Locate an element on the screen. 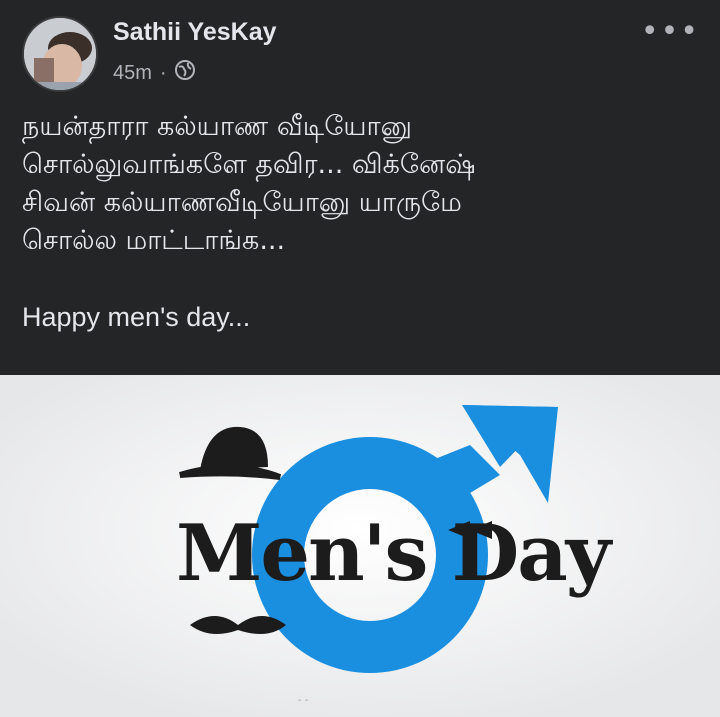 This screenshot has height=717, width=720. text-spacer is located at coordinates (361, 279).